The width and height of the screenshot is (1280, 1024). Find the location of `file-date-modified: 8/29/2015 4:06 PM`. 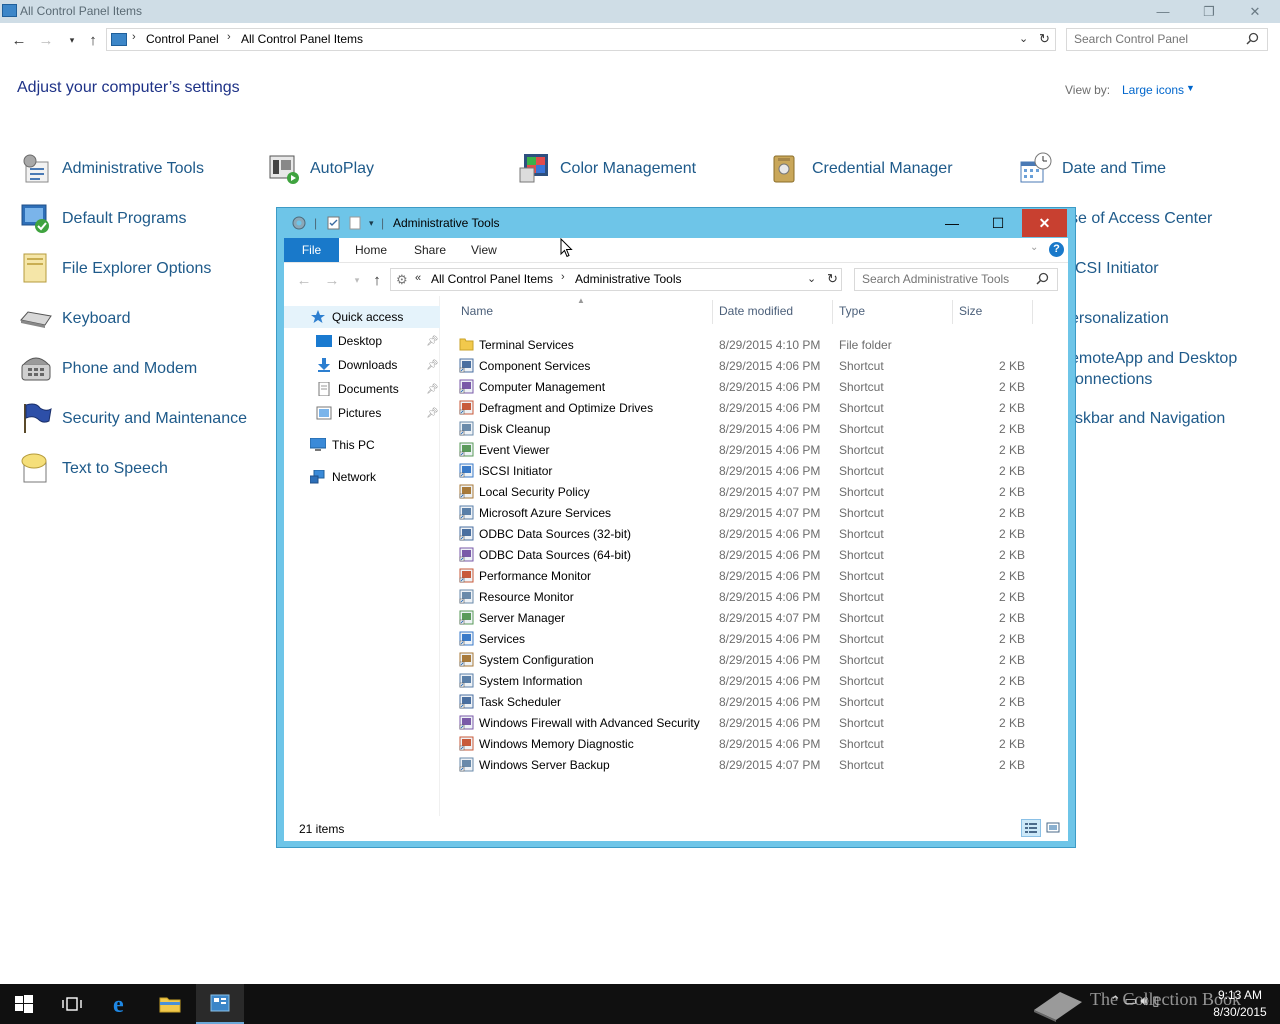

file-date-modified: 8/29/2015 4:06 PM is located at coordinates (770, 723).